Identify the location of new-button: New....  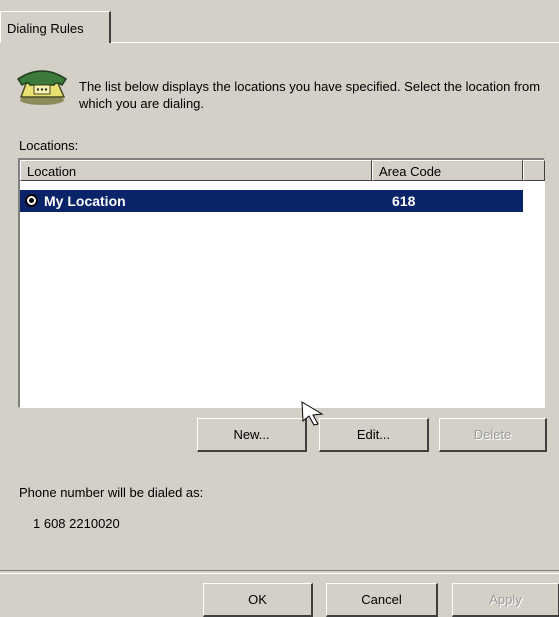
(252, 435).